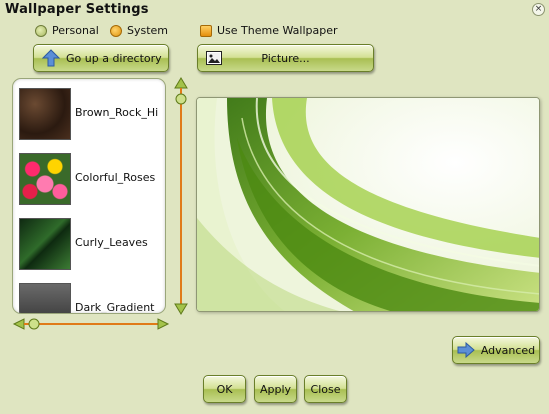  I want to click on close-icon: ×, so click(538, 9).